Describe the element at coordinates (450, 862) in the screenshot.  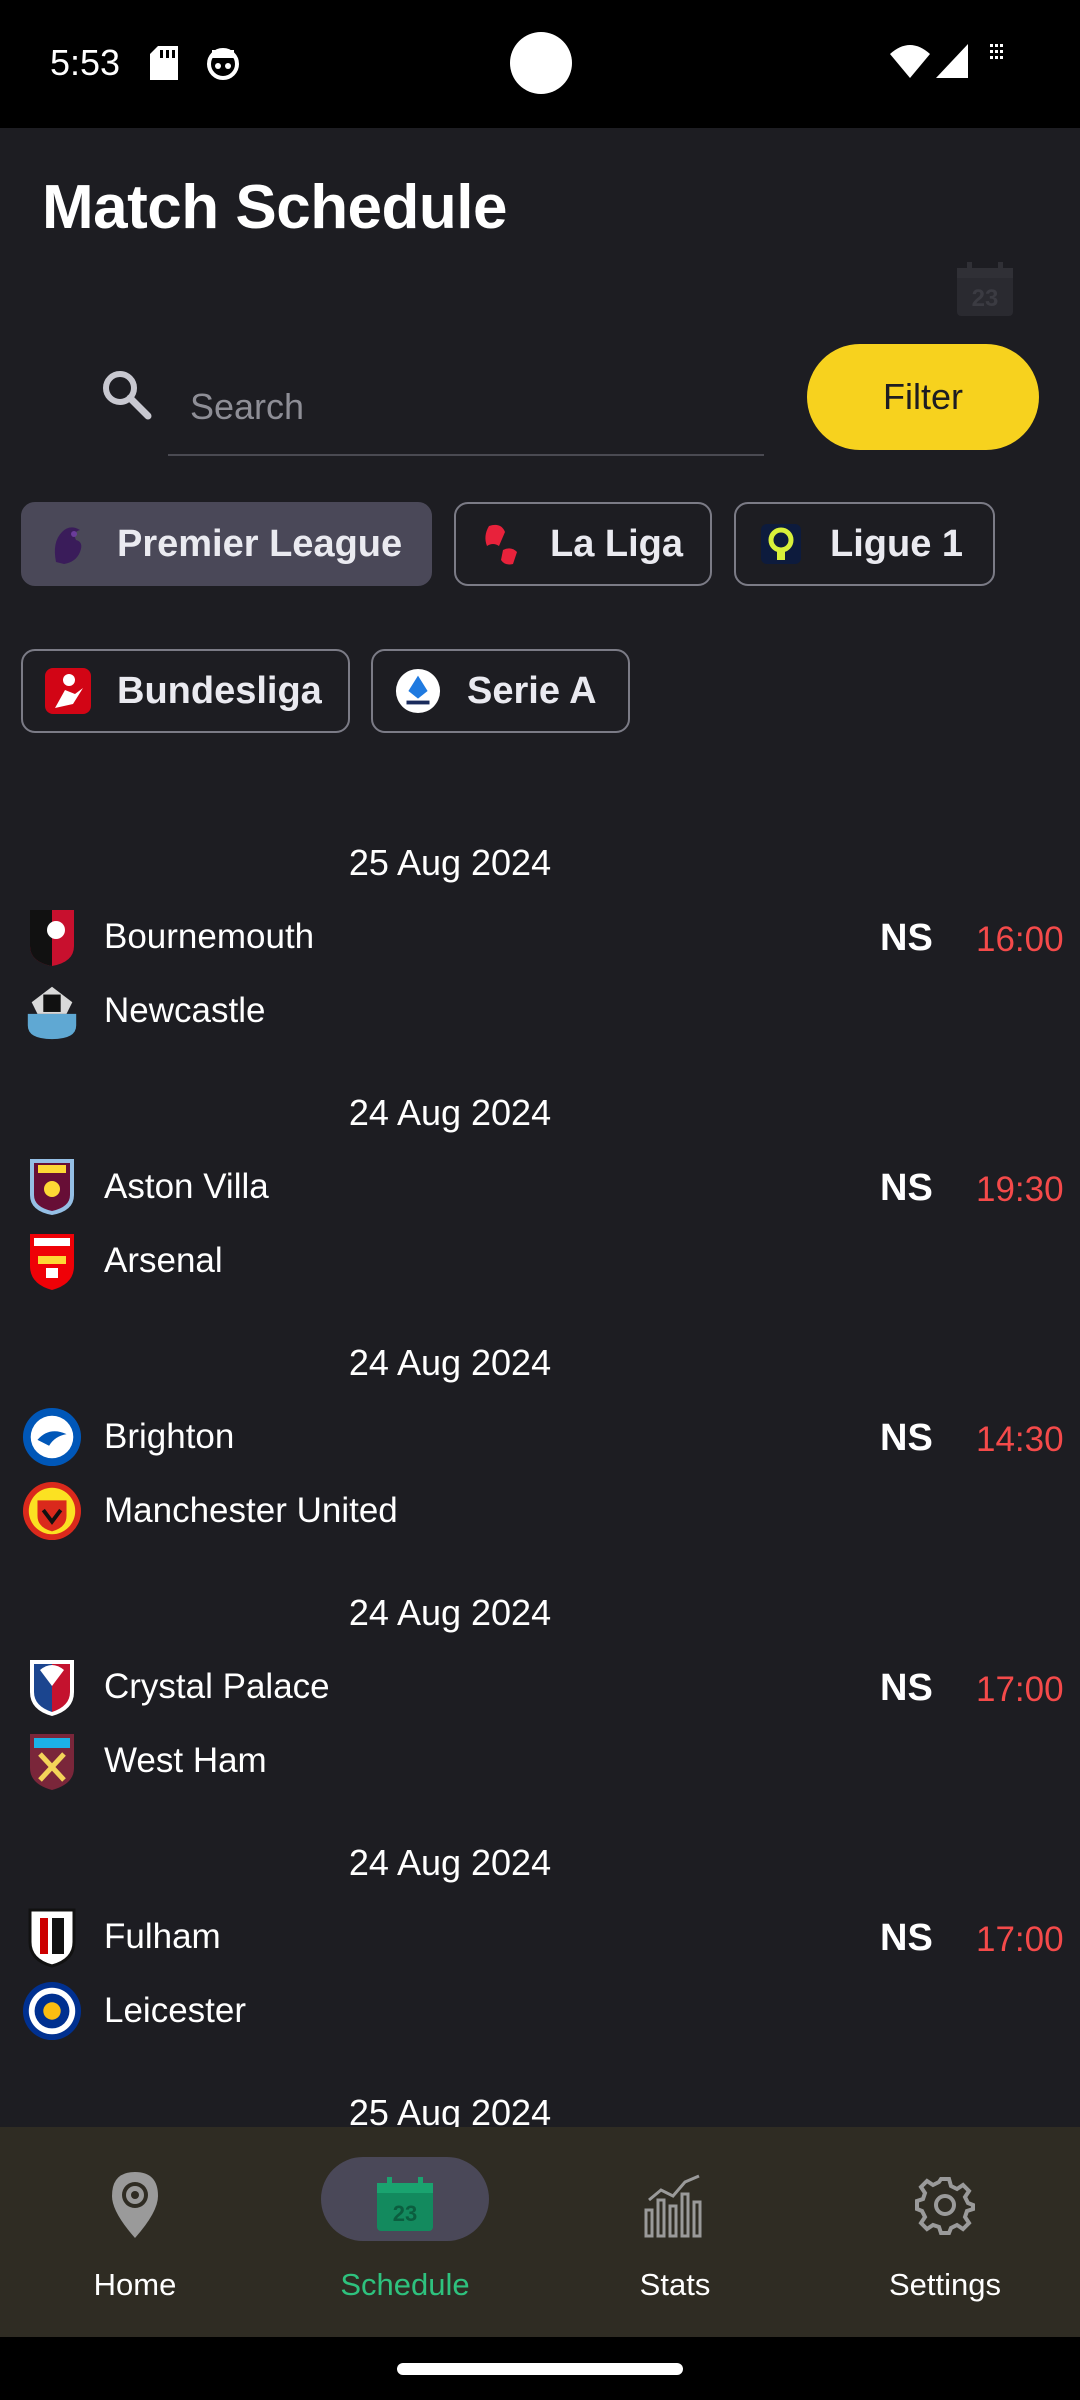
I see `match-date: 25 Aug 2024` at that location.